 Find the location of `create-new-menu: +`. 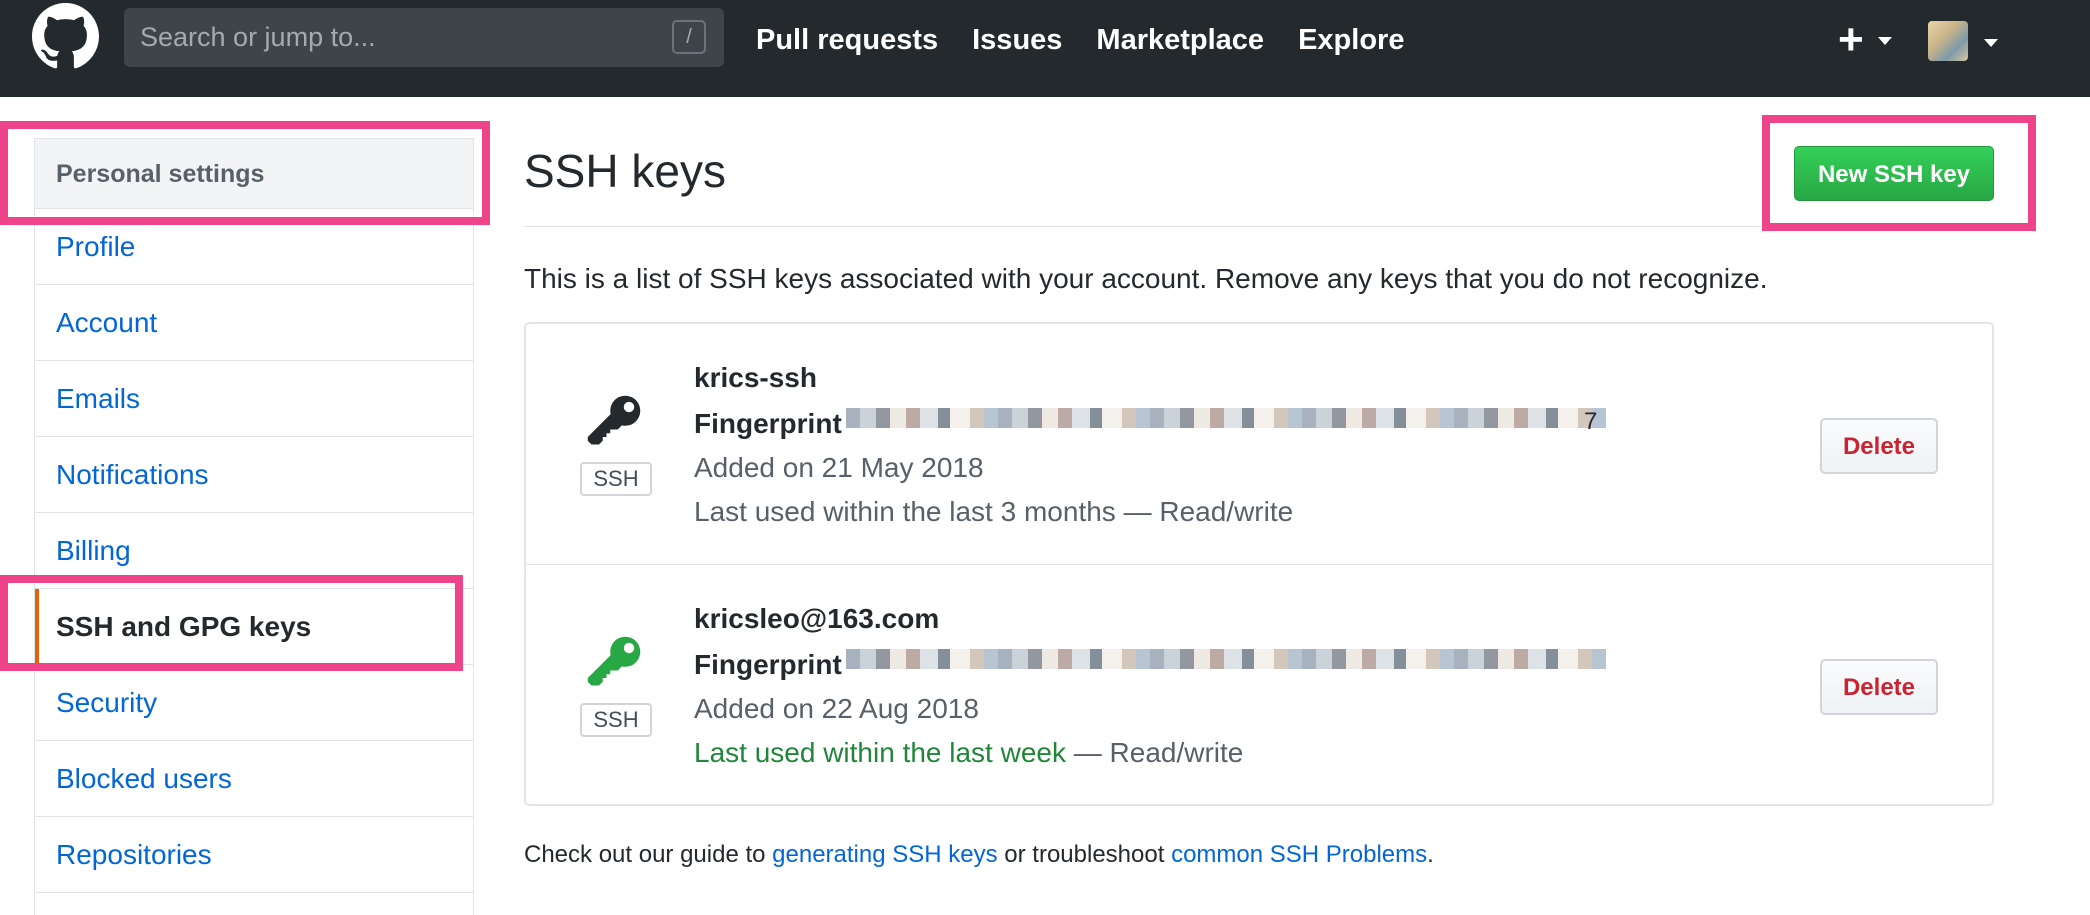

create-new-menu: + is located at coordinates (1868, 40).